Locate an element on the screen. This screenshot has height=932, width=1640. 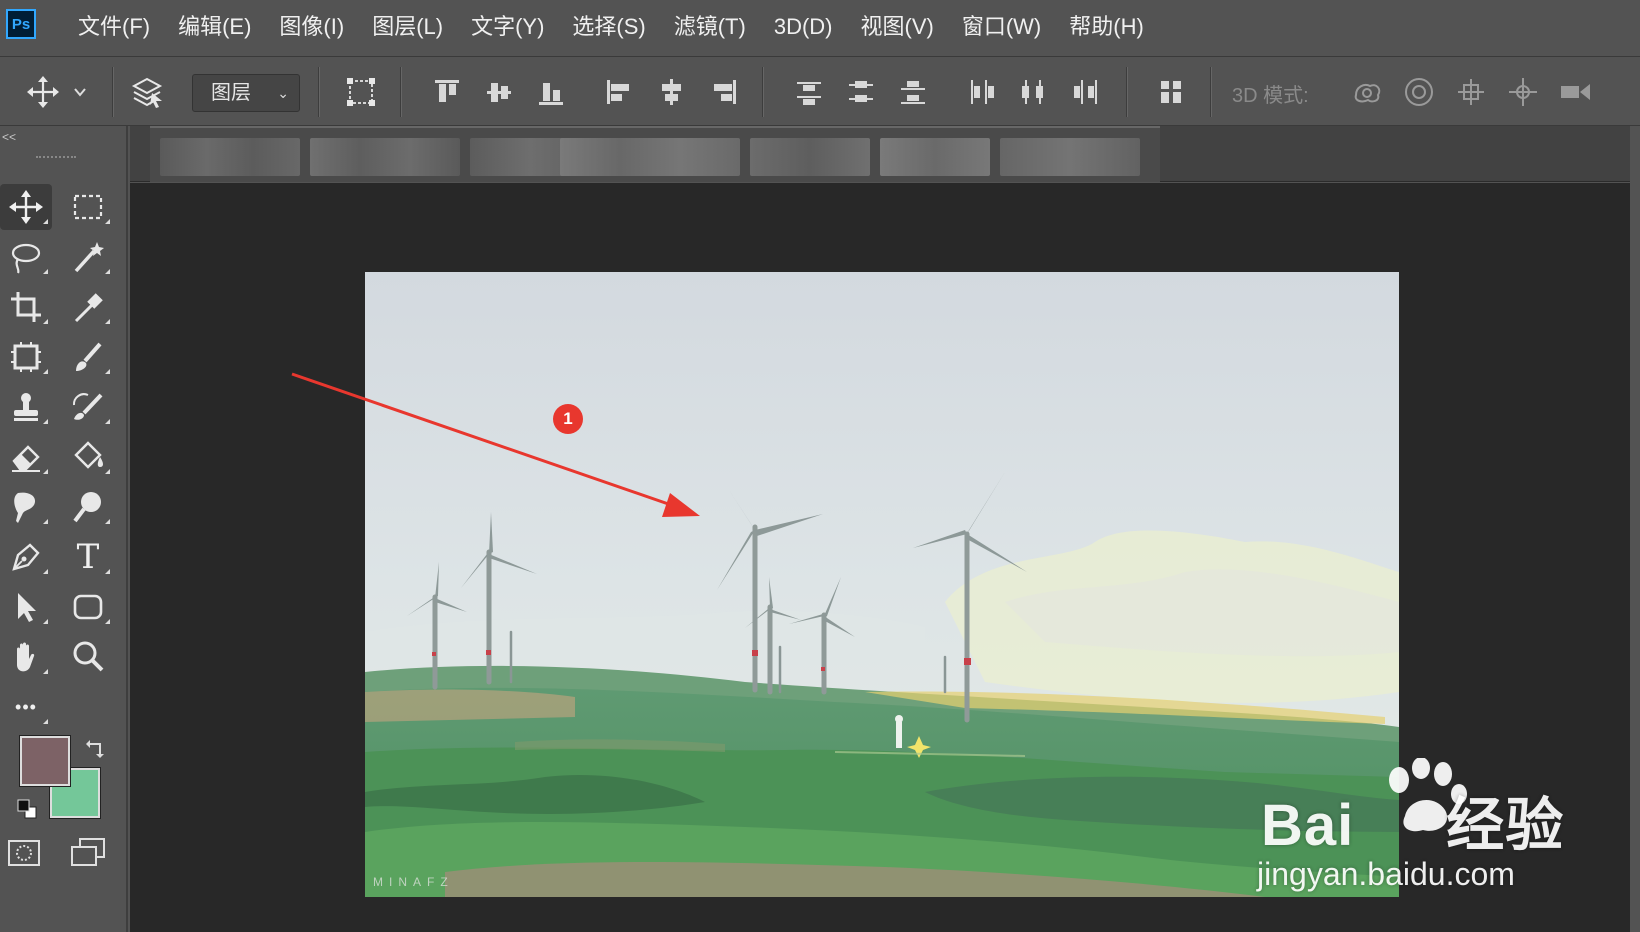
more-tools-glyph: ••• is located at coordinates (26, 706).